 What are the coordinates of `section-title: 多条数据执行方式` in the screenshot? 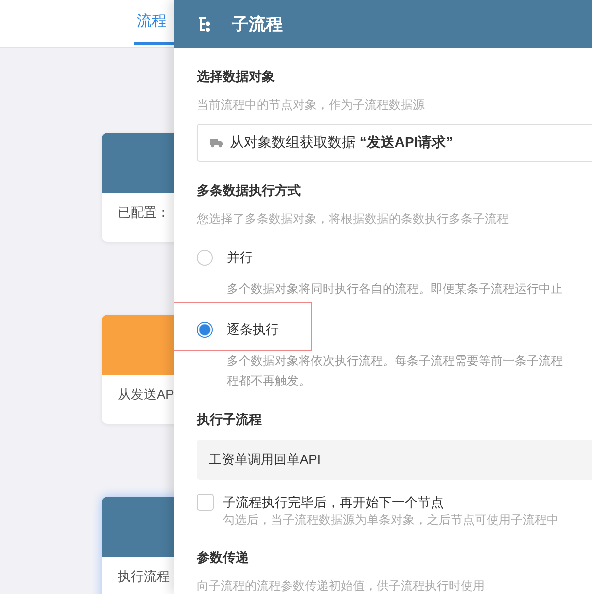 It's located at (249, 191).